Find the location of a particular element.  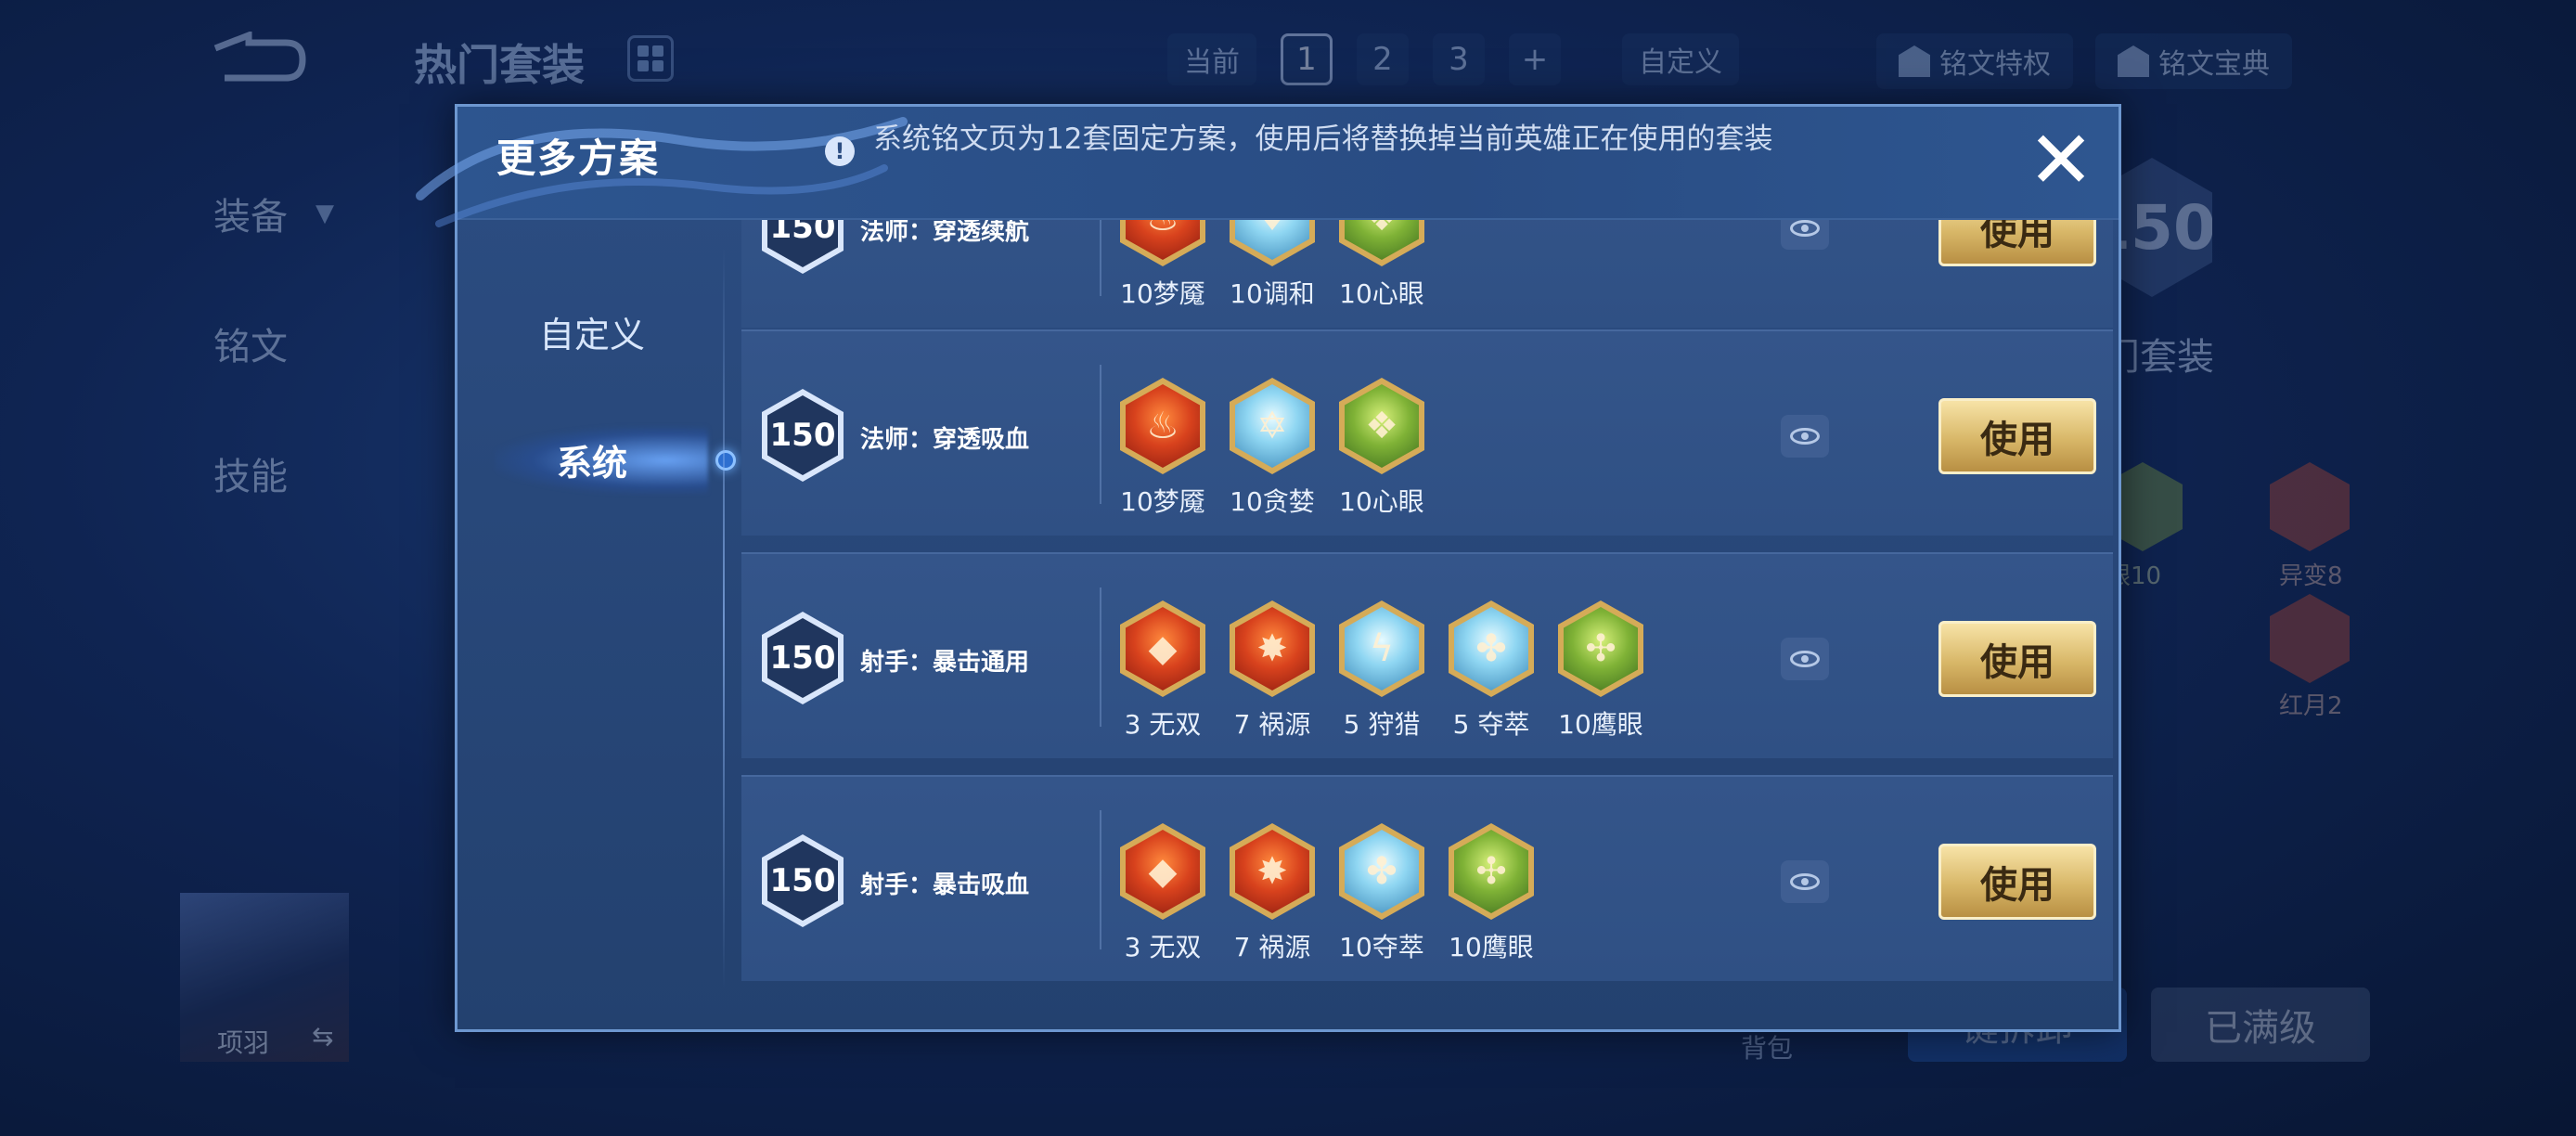

plan-name: 法师：穿透续航 is located at coordinates (945, 233).